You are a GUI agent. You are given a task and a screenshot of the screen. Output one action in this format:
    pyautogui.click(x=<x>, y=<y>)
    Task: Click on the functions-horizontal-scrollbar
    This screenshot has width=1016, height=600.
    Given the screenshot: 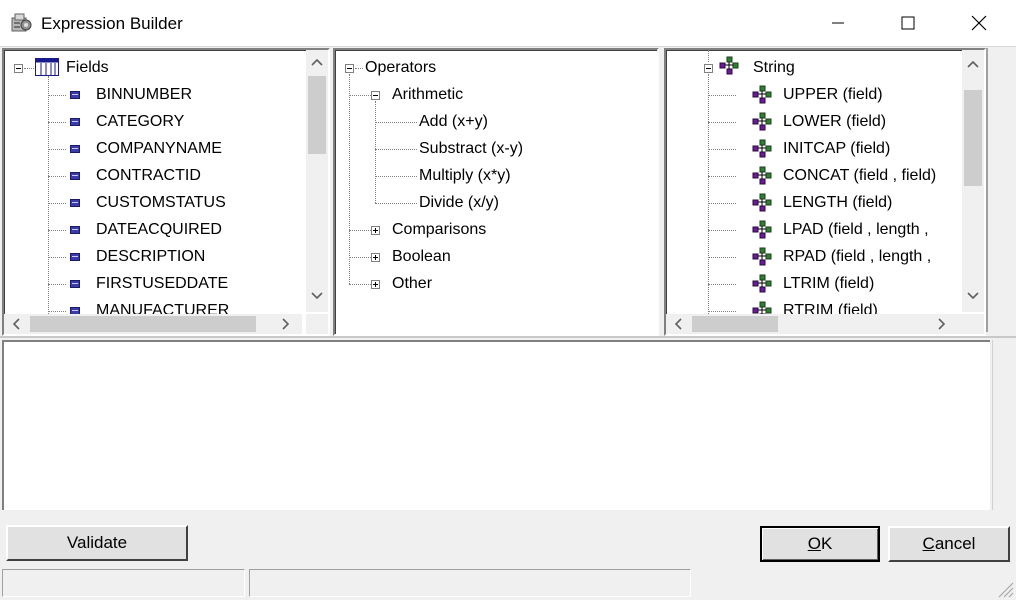 What is the action you would take?
    pyautogui.click(x=814, y=324)
    